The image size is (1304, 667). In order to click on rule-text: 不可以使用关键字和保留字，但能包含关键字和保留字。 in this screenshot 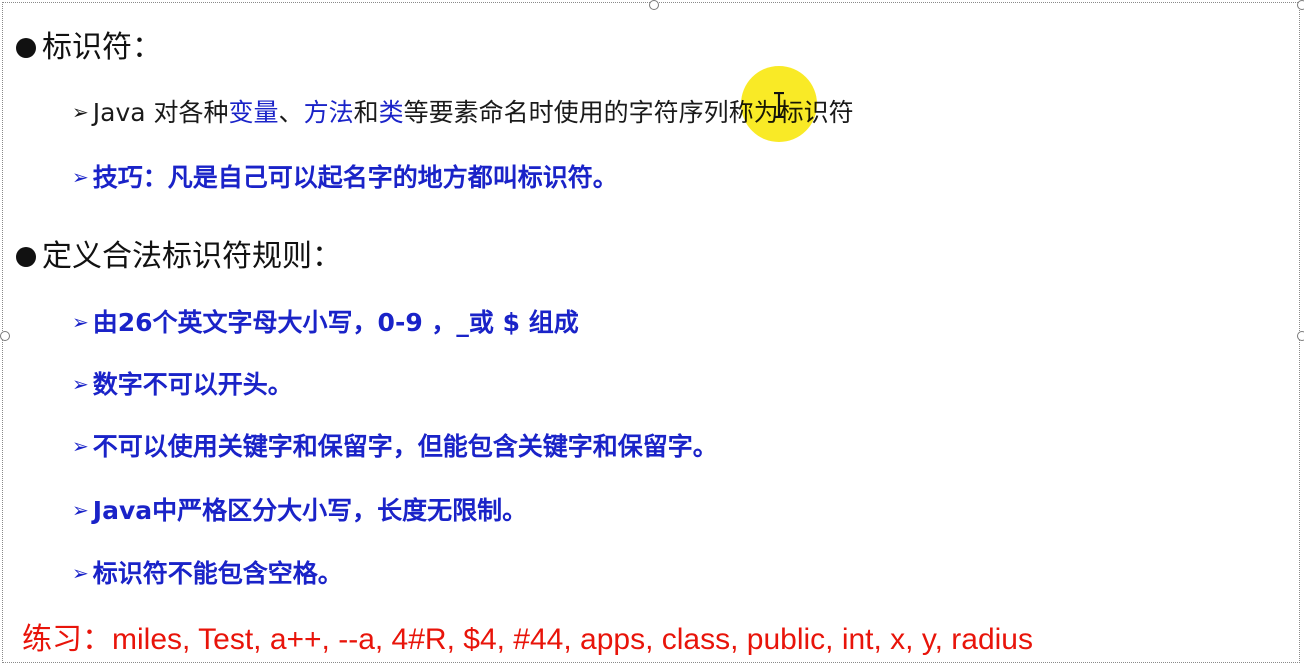, I will do `click(405, 446)`.